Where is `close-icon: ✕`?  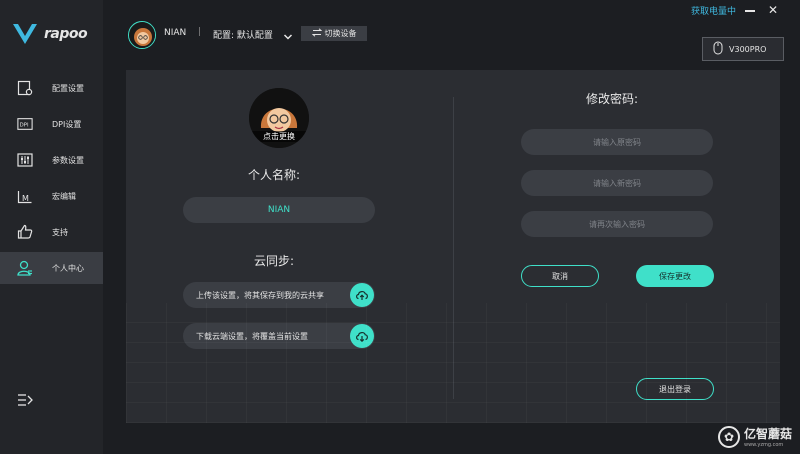
close-icon: ✕ is located at coordinates (774, 10).